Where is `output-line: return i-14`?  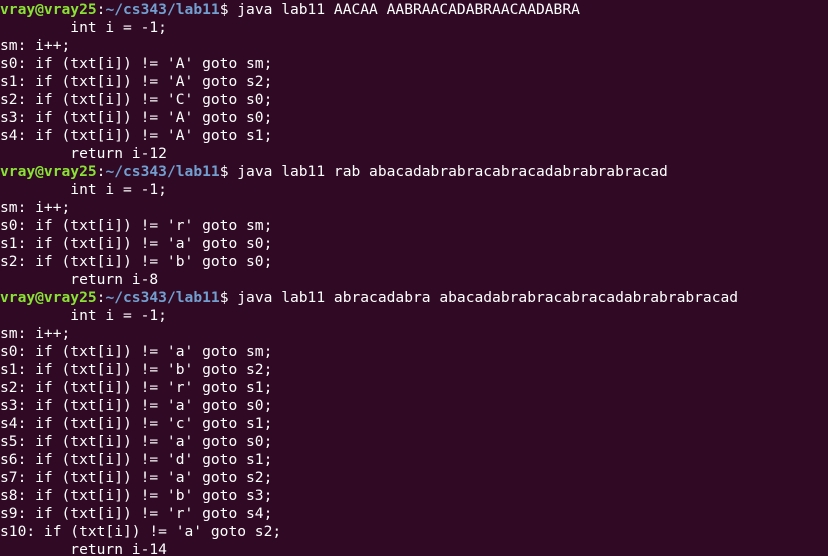
output-line: return i-14 is located at coordinates (83, 548).